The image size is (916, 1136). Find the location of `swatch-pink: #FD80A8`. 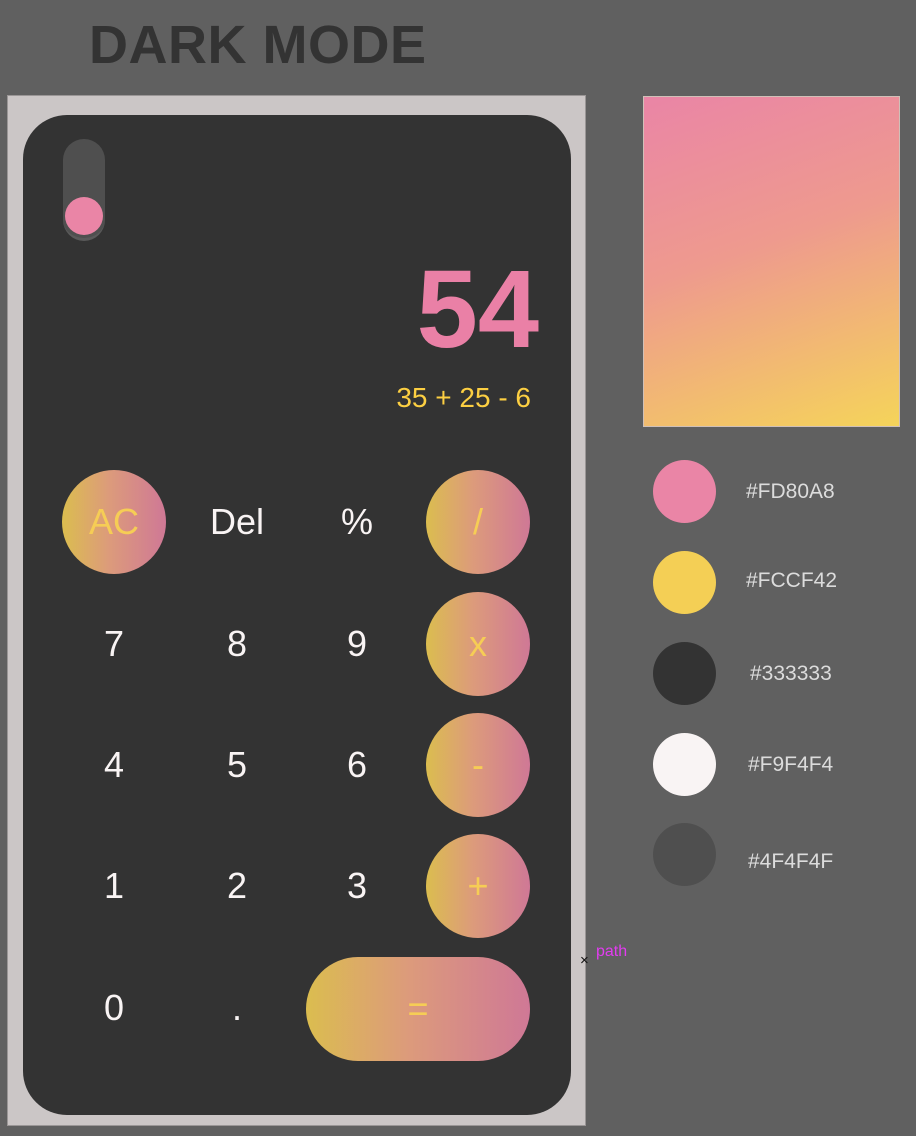

swatch-pink: #FD80A8 is located at coordinates (773, 492).